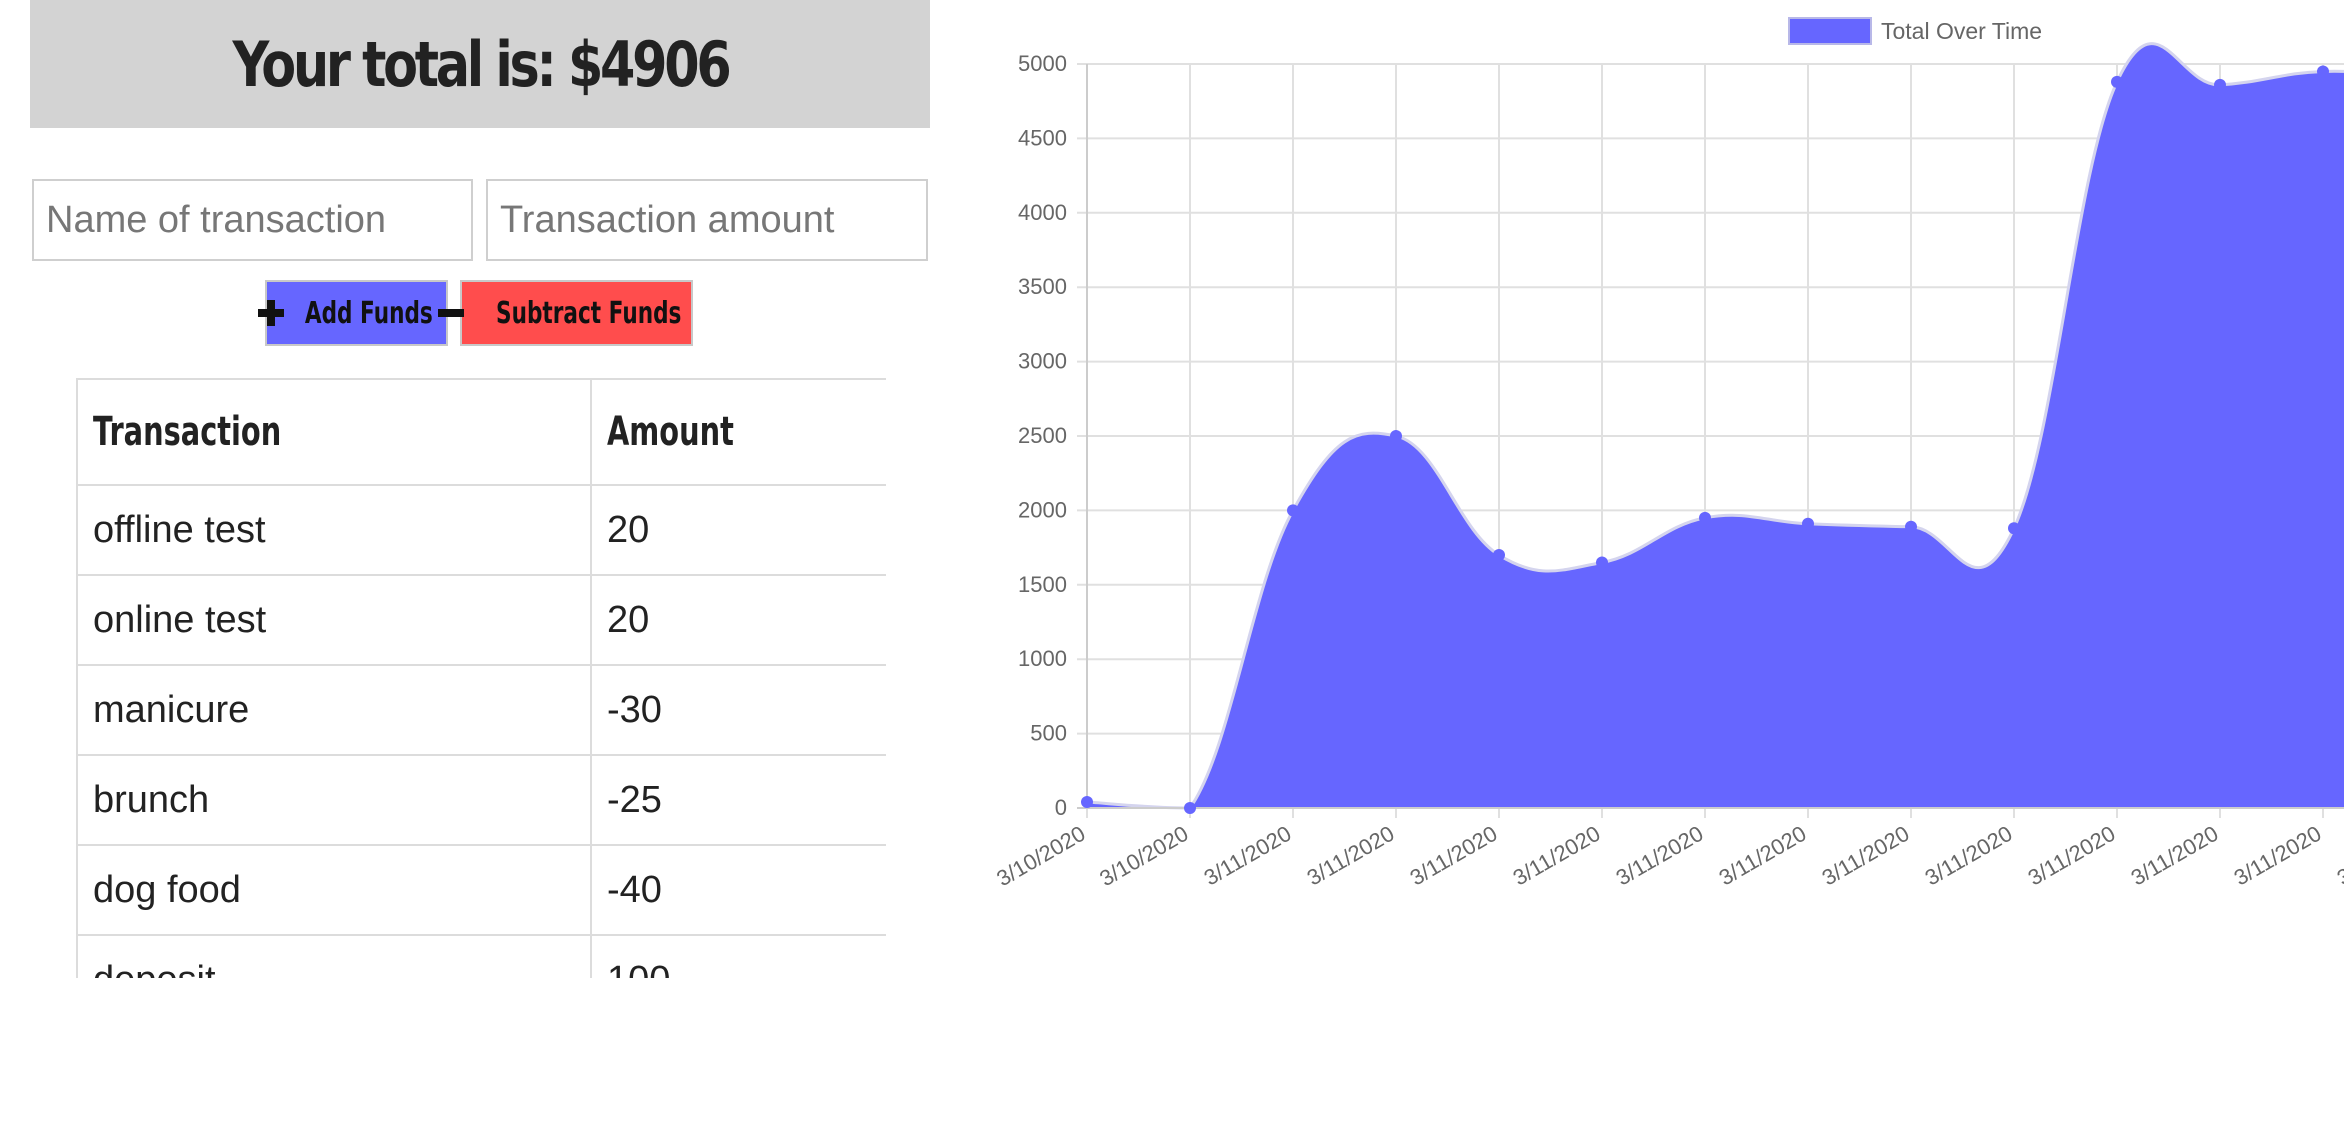  I want to click on table-row: online test 20, so click(481, 620).